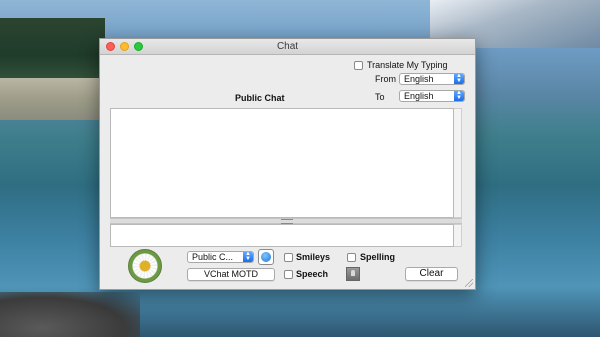 Image resolution: width=600 pixels, height=337 pixels. What do you see at coordinates (407, 65) in the screenshot?
I see `translate-label: Translate My Typing` at bounding box center [407, 65].